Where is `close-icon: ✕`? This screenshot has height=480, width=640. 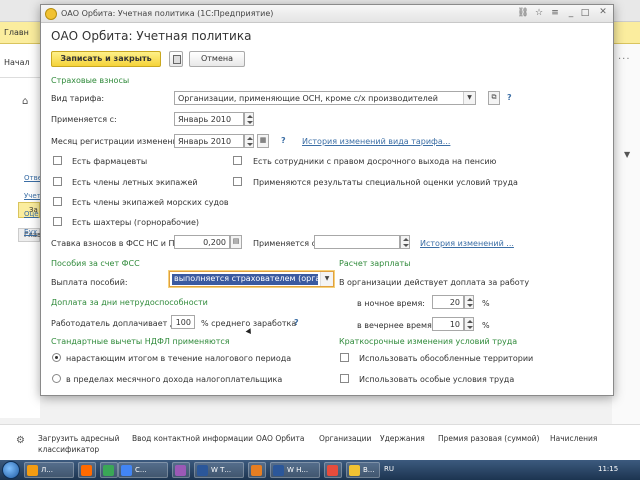 close-icon: ✕ is located at coordinates (603, 13).